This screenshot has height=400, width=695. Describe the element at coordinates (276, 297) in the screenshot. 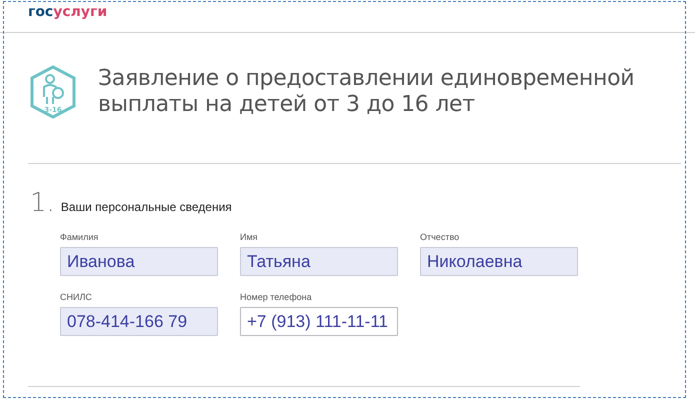

I see `field-label: Номер телефона` at that location.